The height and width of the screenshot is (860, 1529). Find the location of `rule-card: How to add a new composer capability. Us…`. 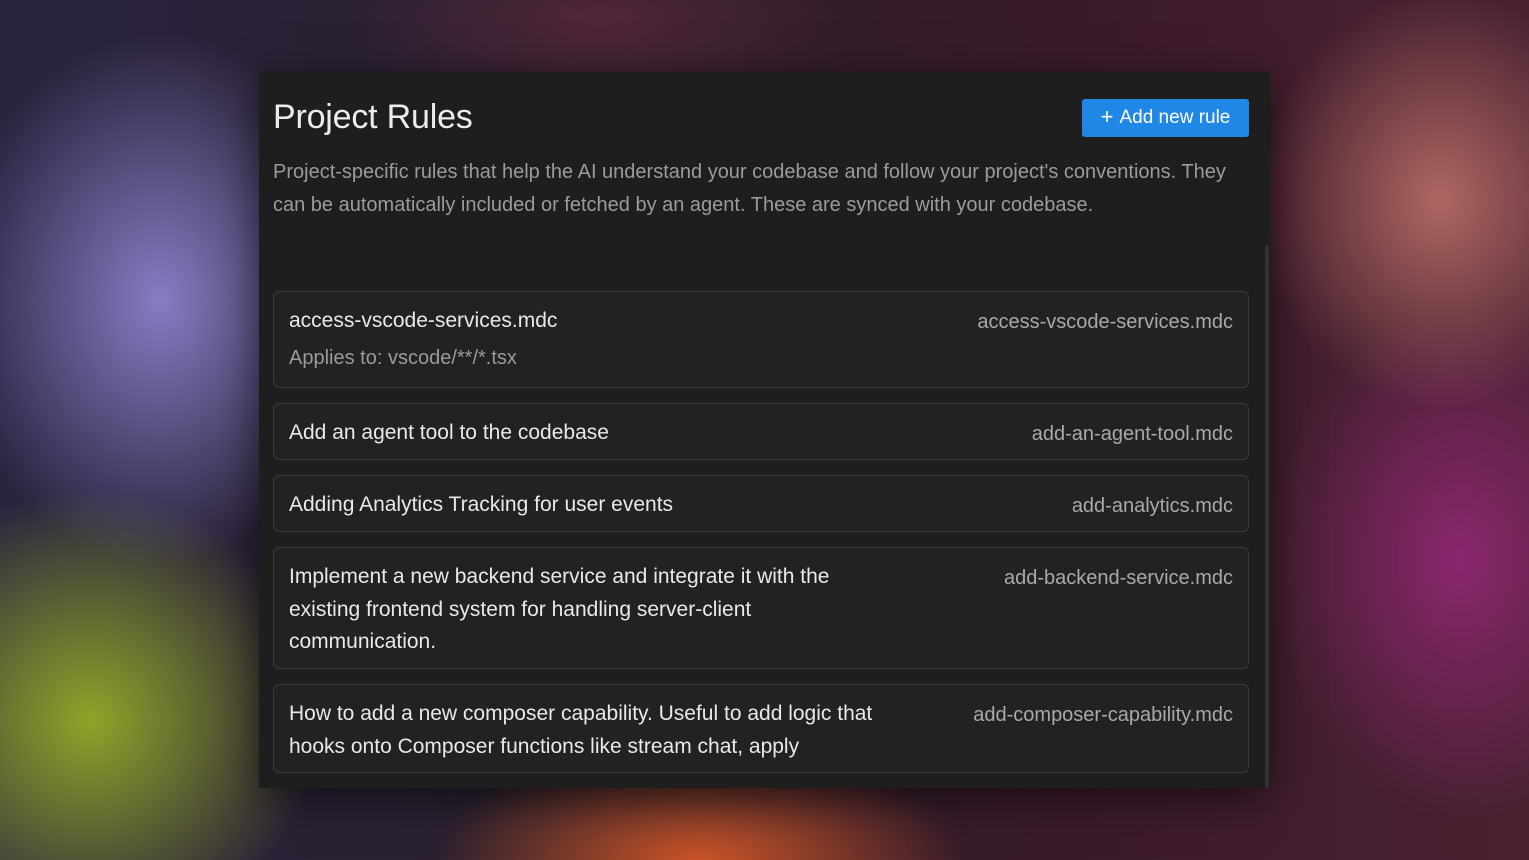

rule-card: How to add a new composer capability. Us… is located at coordinates (761, 728).